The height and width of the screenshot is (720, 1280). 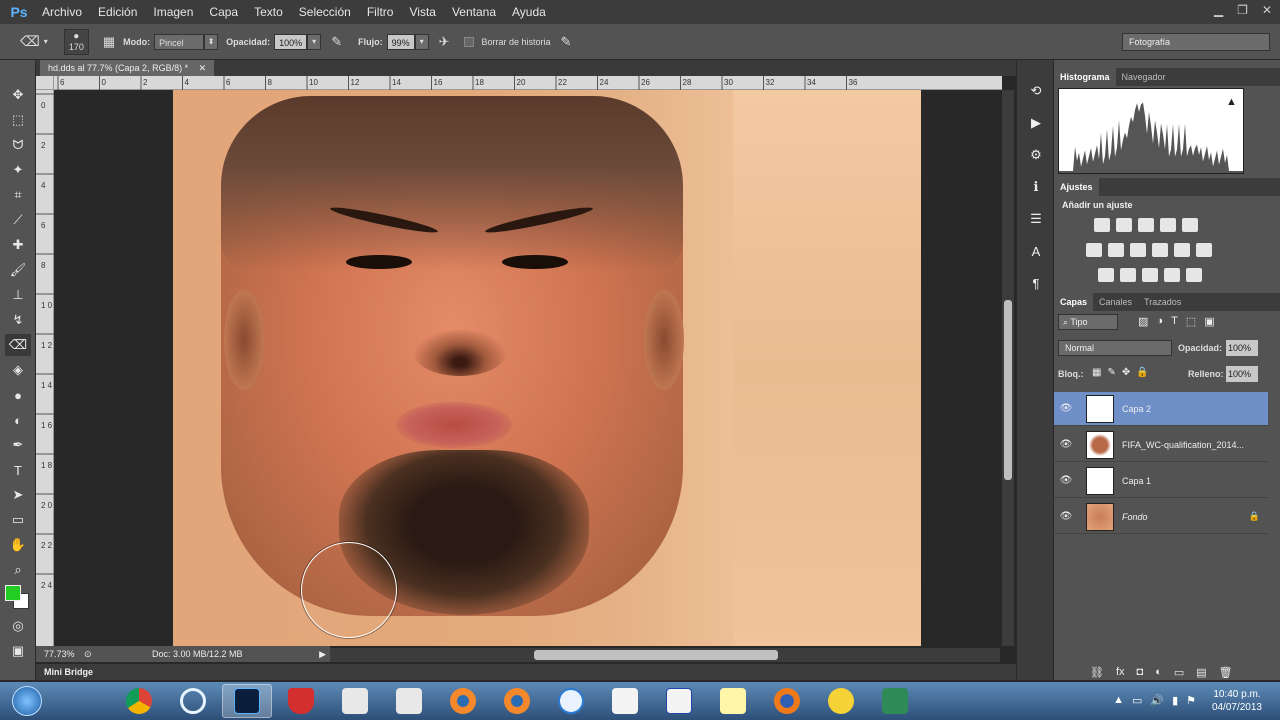 I want to click on status-menu-arrow-icon: ▶, so click(x=322, y=654).